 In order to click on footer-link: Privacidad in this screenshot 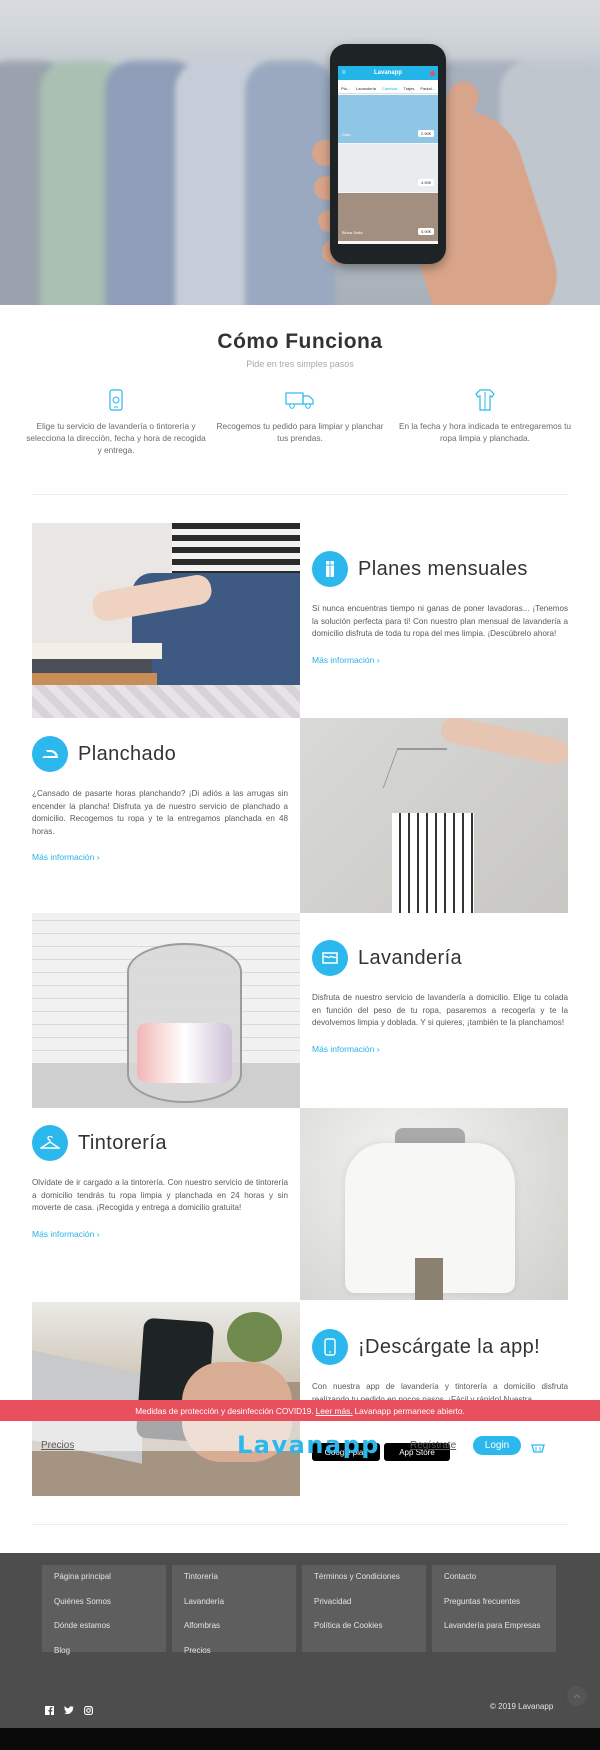, I will do `click(370, 1602)`.